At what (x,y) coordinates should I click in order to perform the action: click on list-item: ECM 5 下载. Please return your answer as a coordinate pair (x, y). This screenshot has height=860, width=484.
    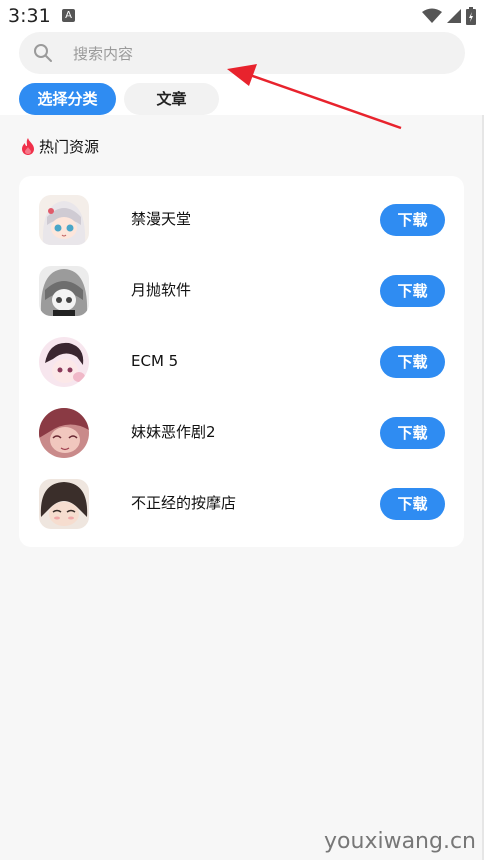
    Looking at the image, I should click on (241, 361).